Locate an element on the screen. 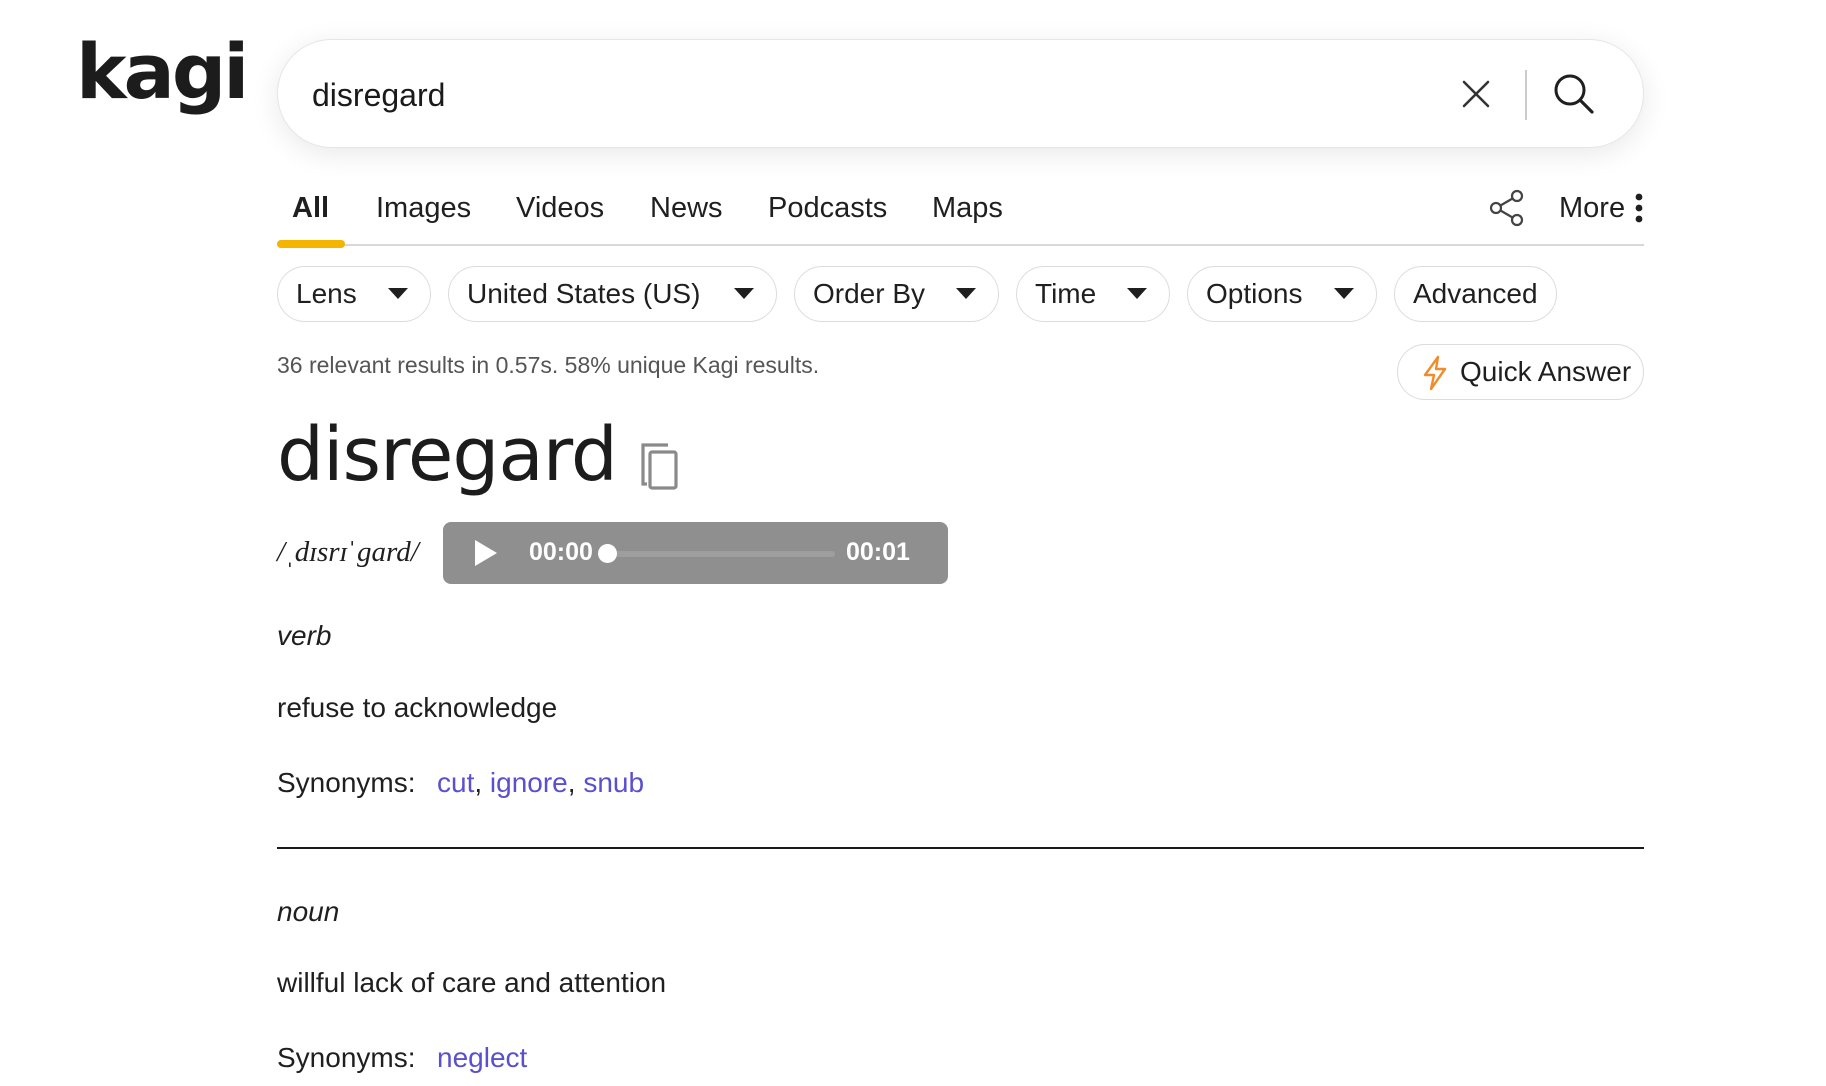 The height and width of the screenshot is (1086, 1826). search-button is located at coordinates (1574, 94).